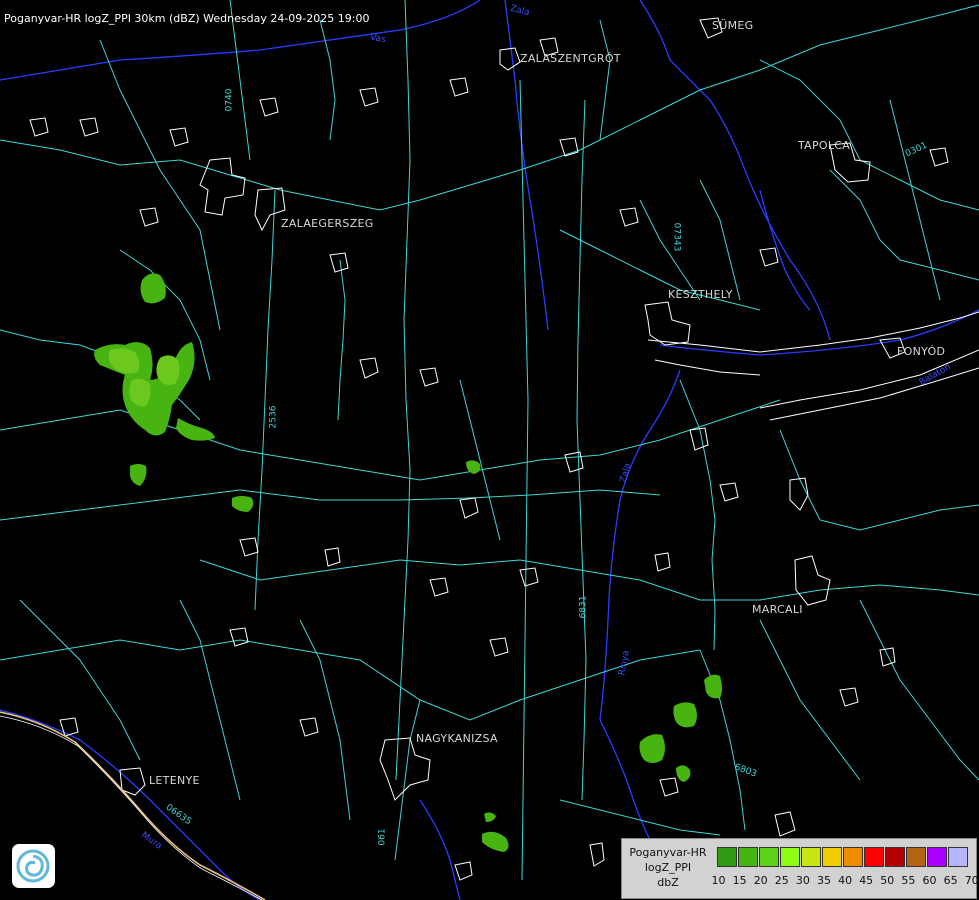 This screenshot has height=900, width=979. I want to click on legend-tick-label: 55, so click(908, 880).